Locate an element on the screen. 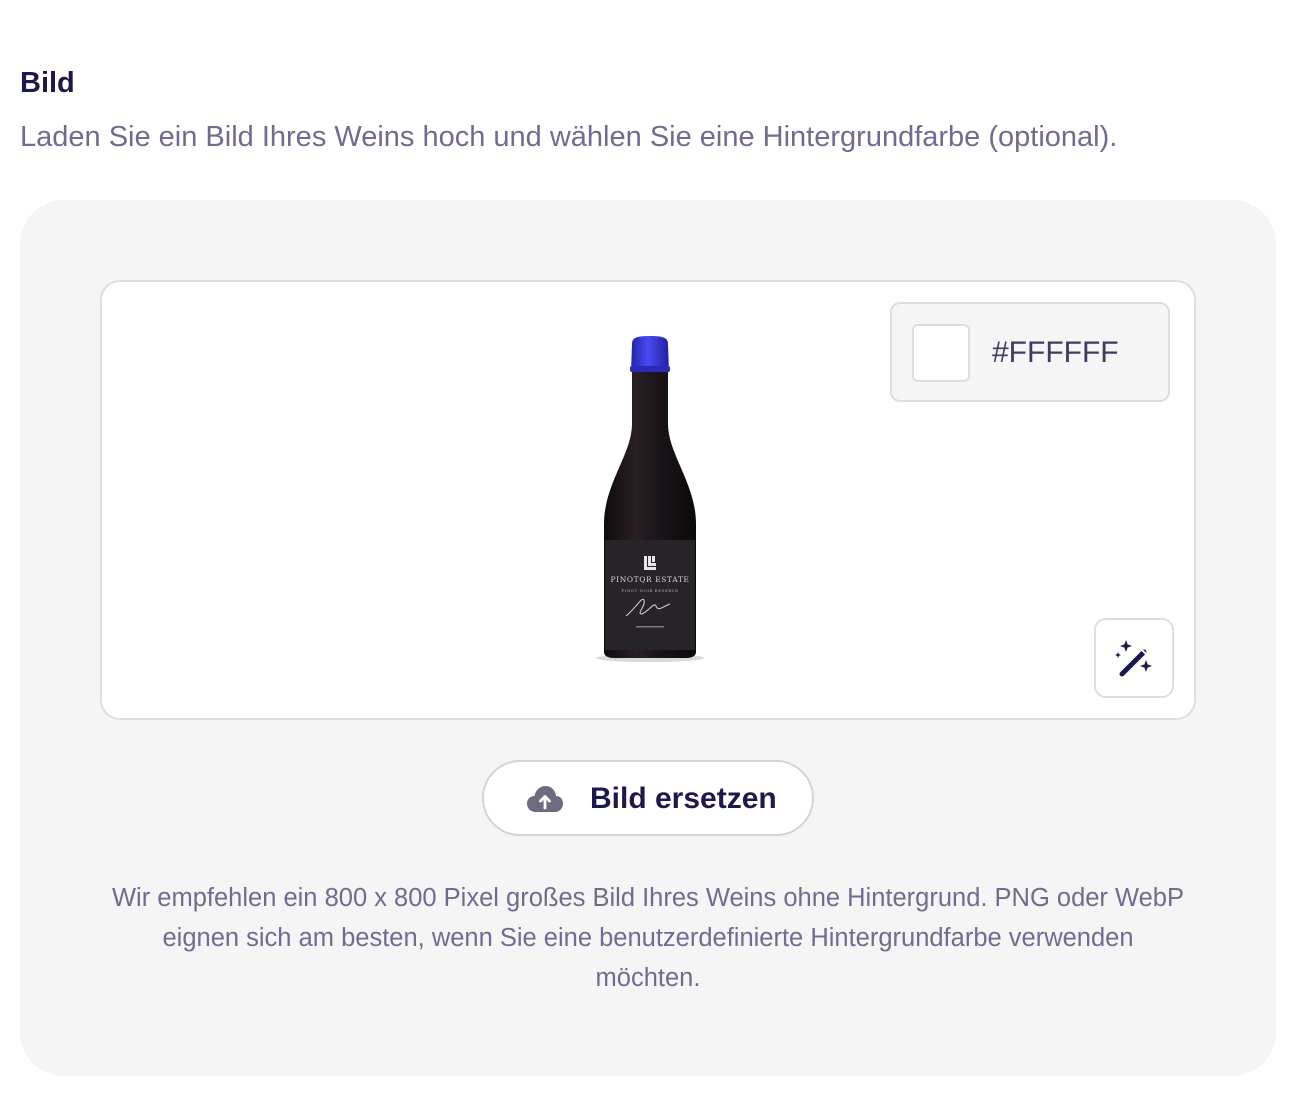 The image size is (1296, 1116). background-color-picker: #FFFFFF is located at coordinates (1030, 352).